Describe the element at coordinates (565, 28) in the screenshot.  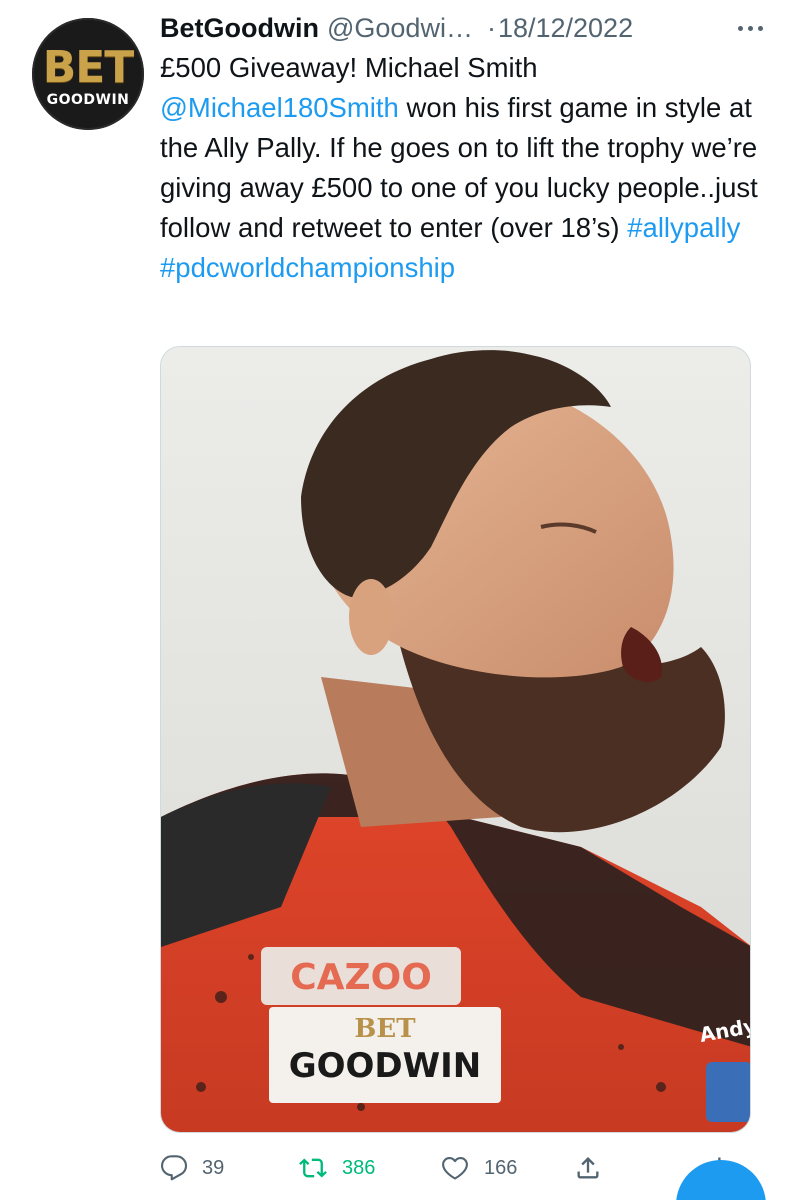
I see `tweet-date: 18/12/2022` at that location.